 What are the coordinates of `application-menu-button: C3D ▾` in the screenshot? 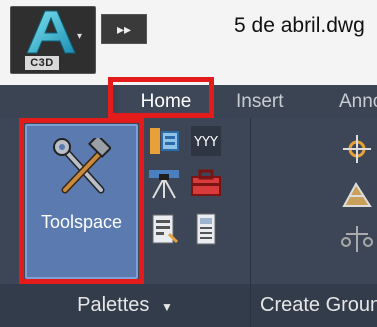 It's located at (53, 40).